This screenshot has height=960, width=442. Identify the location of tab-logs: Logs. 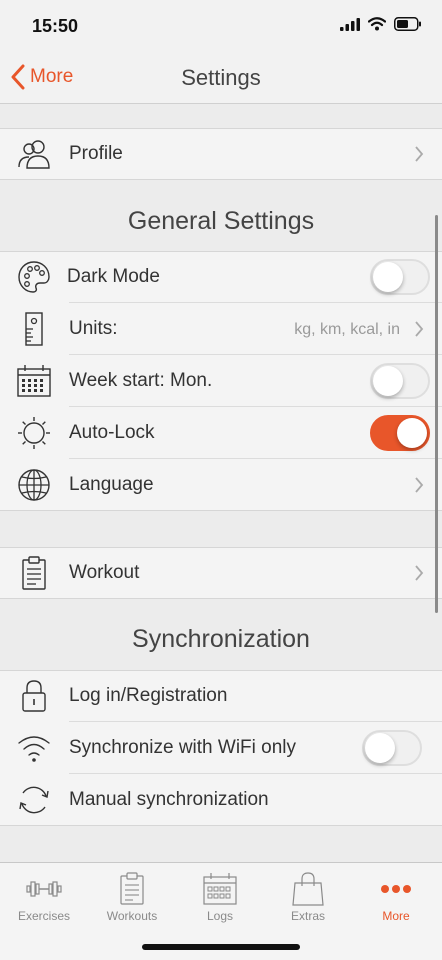
(220, 897).